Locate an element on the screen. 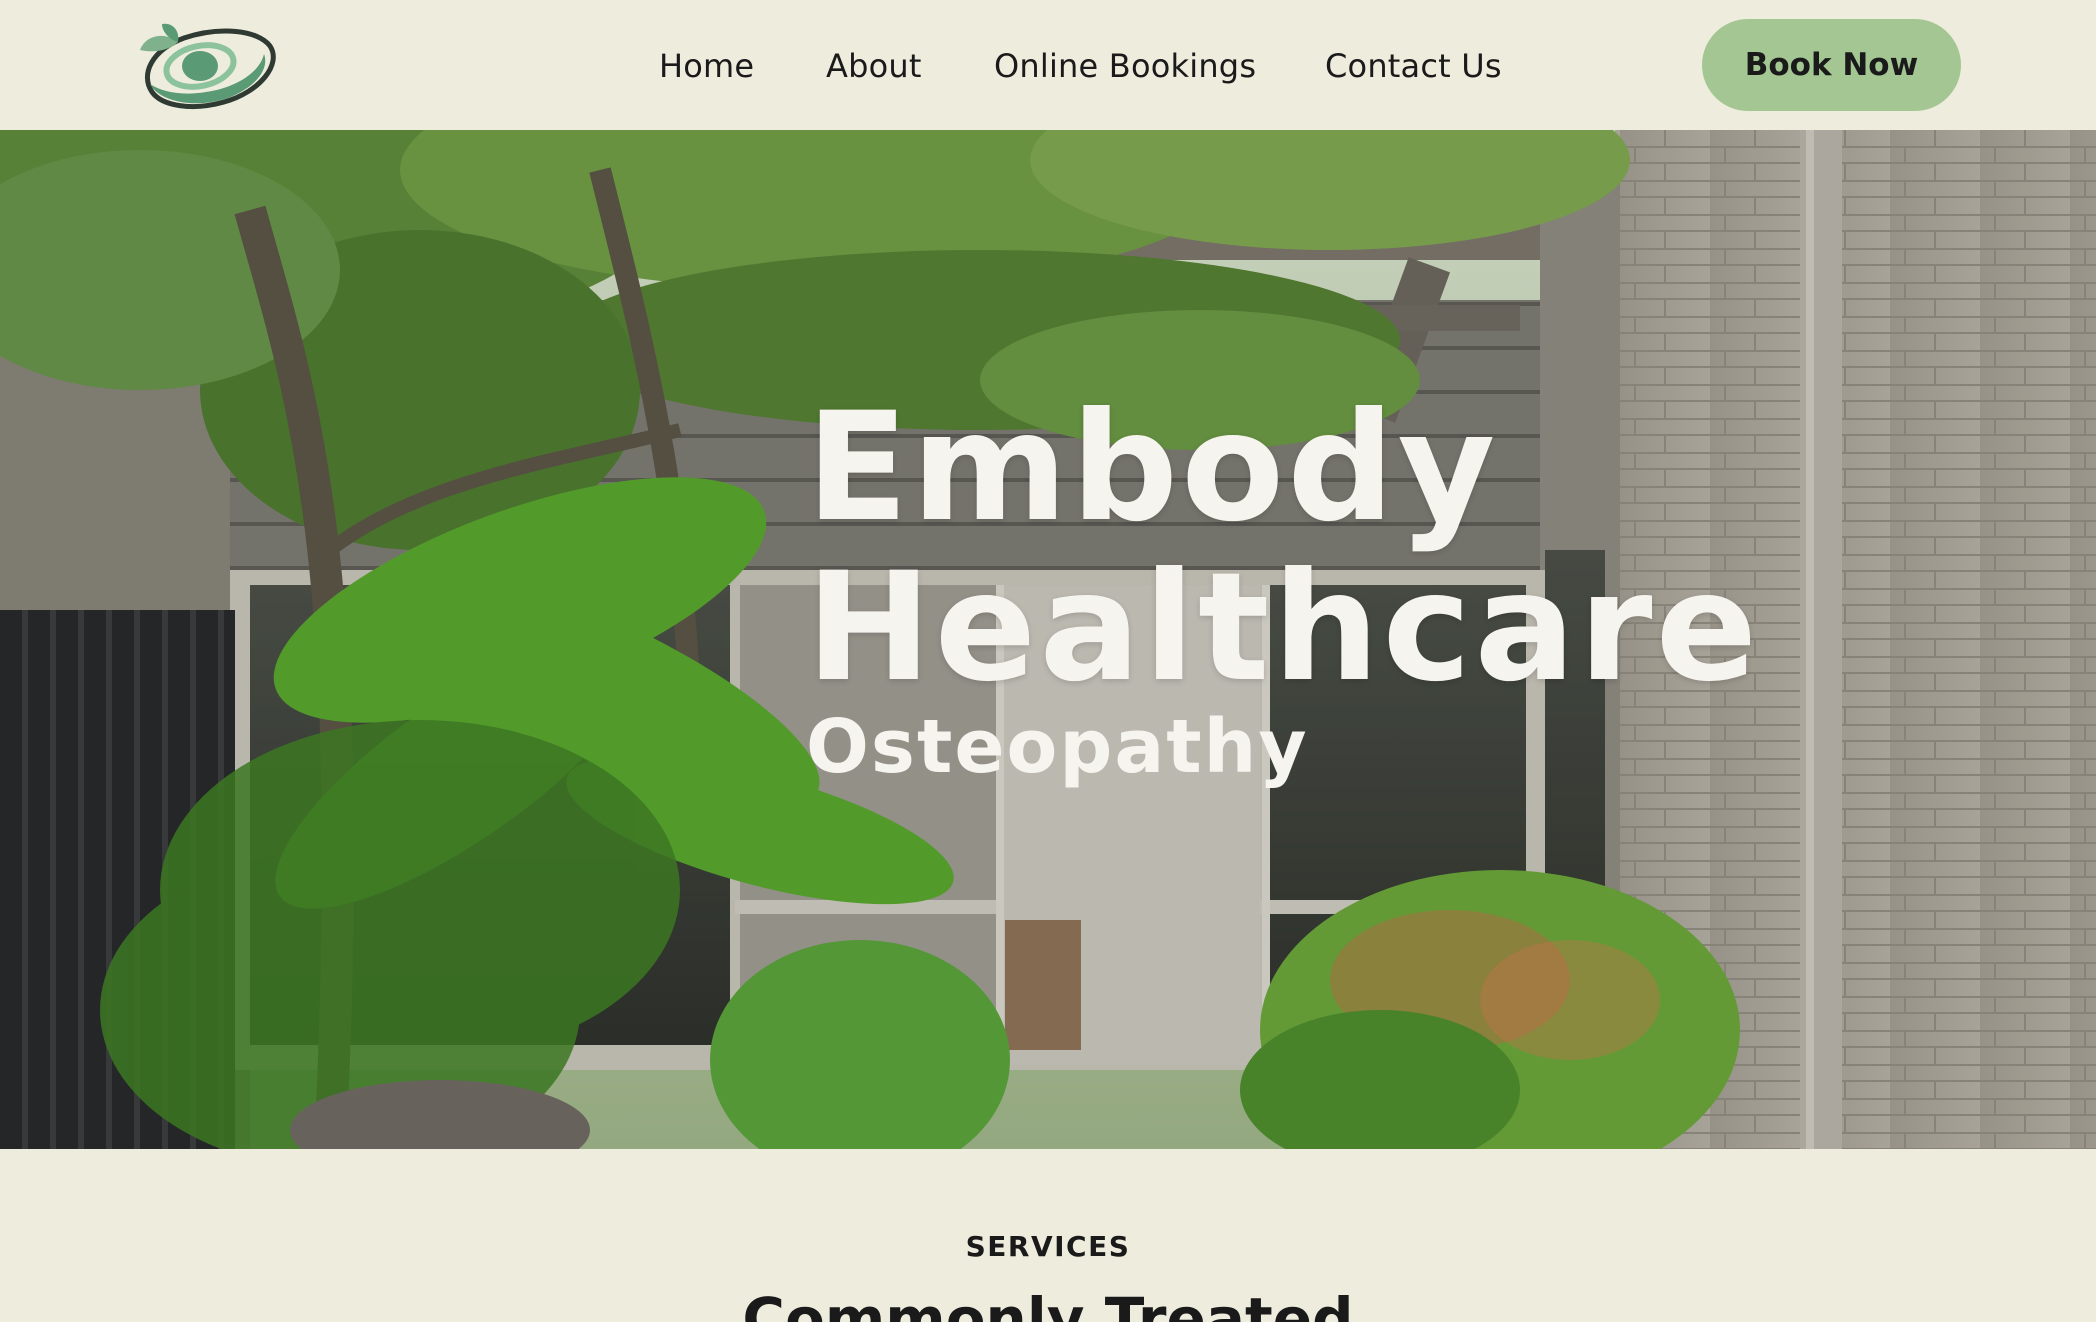 The image size is (2096, 1322). services-heading: Commonly Treated is located at coordinates (1048, 1303).